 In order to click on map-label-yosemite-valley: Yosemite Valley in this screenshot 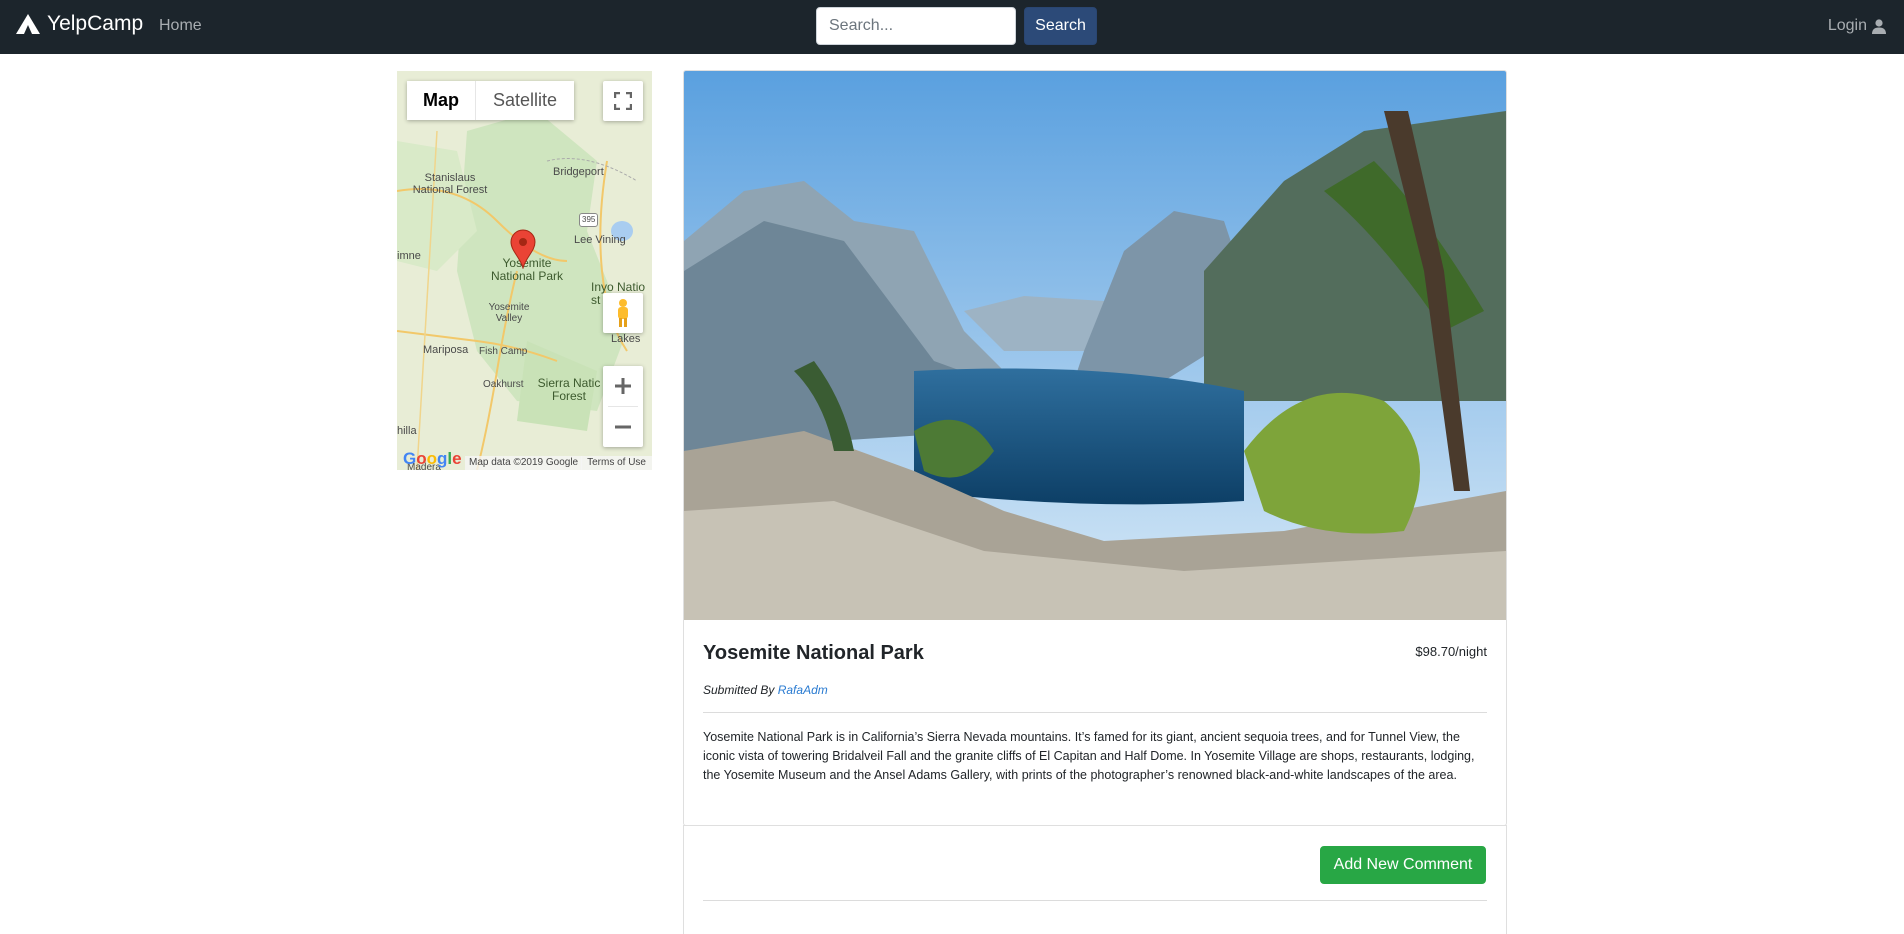, I will do `click(509, 313)`.